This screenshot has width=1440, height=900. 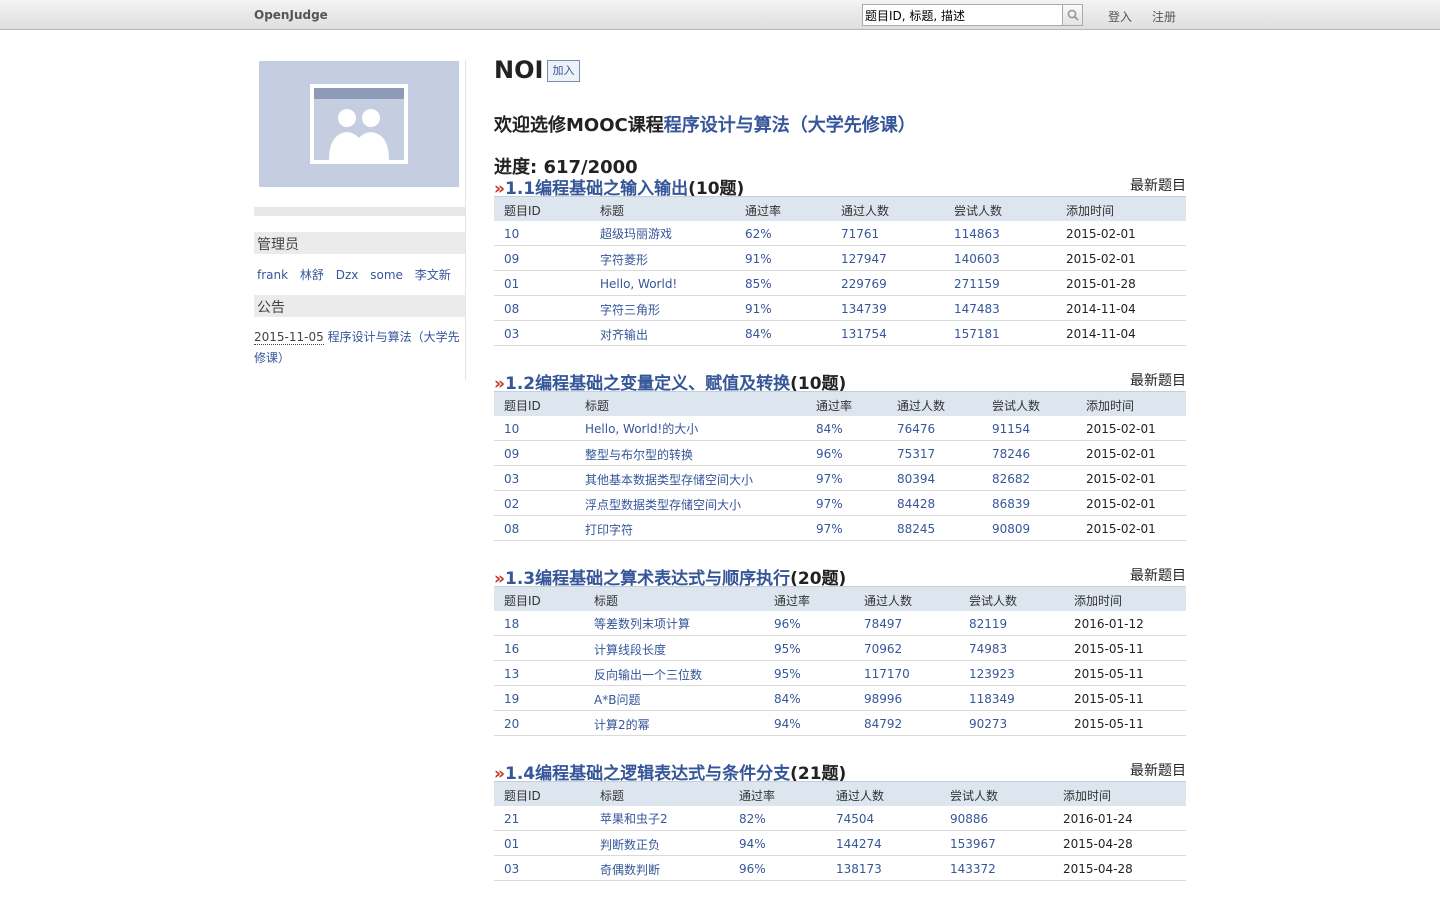 I want to click on table-row: 10 超级玛丽游戏 62% 71761 114863 2015-02-01, so click(x=840, y=233).